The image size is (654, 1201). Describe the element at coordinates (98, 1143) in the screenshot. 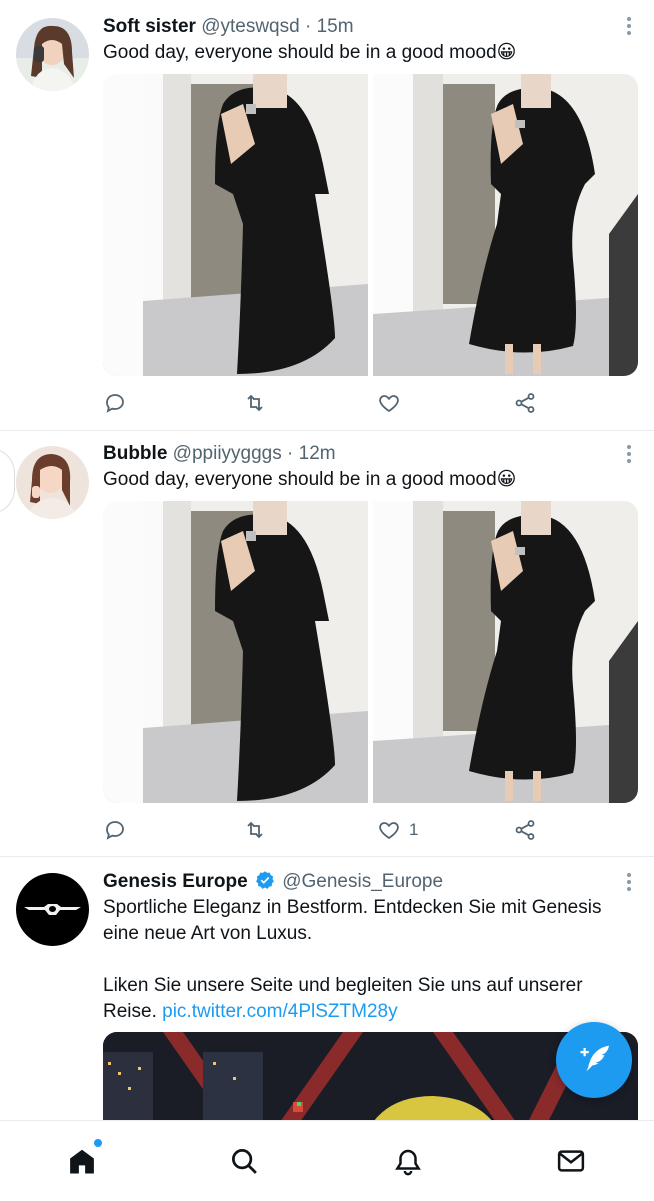

I see `notification-dot` at that location.